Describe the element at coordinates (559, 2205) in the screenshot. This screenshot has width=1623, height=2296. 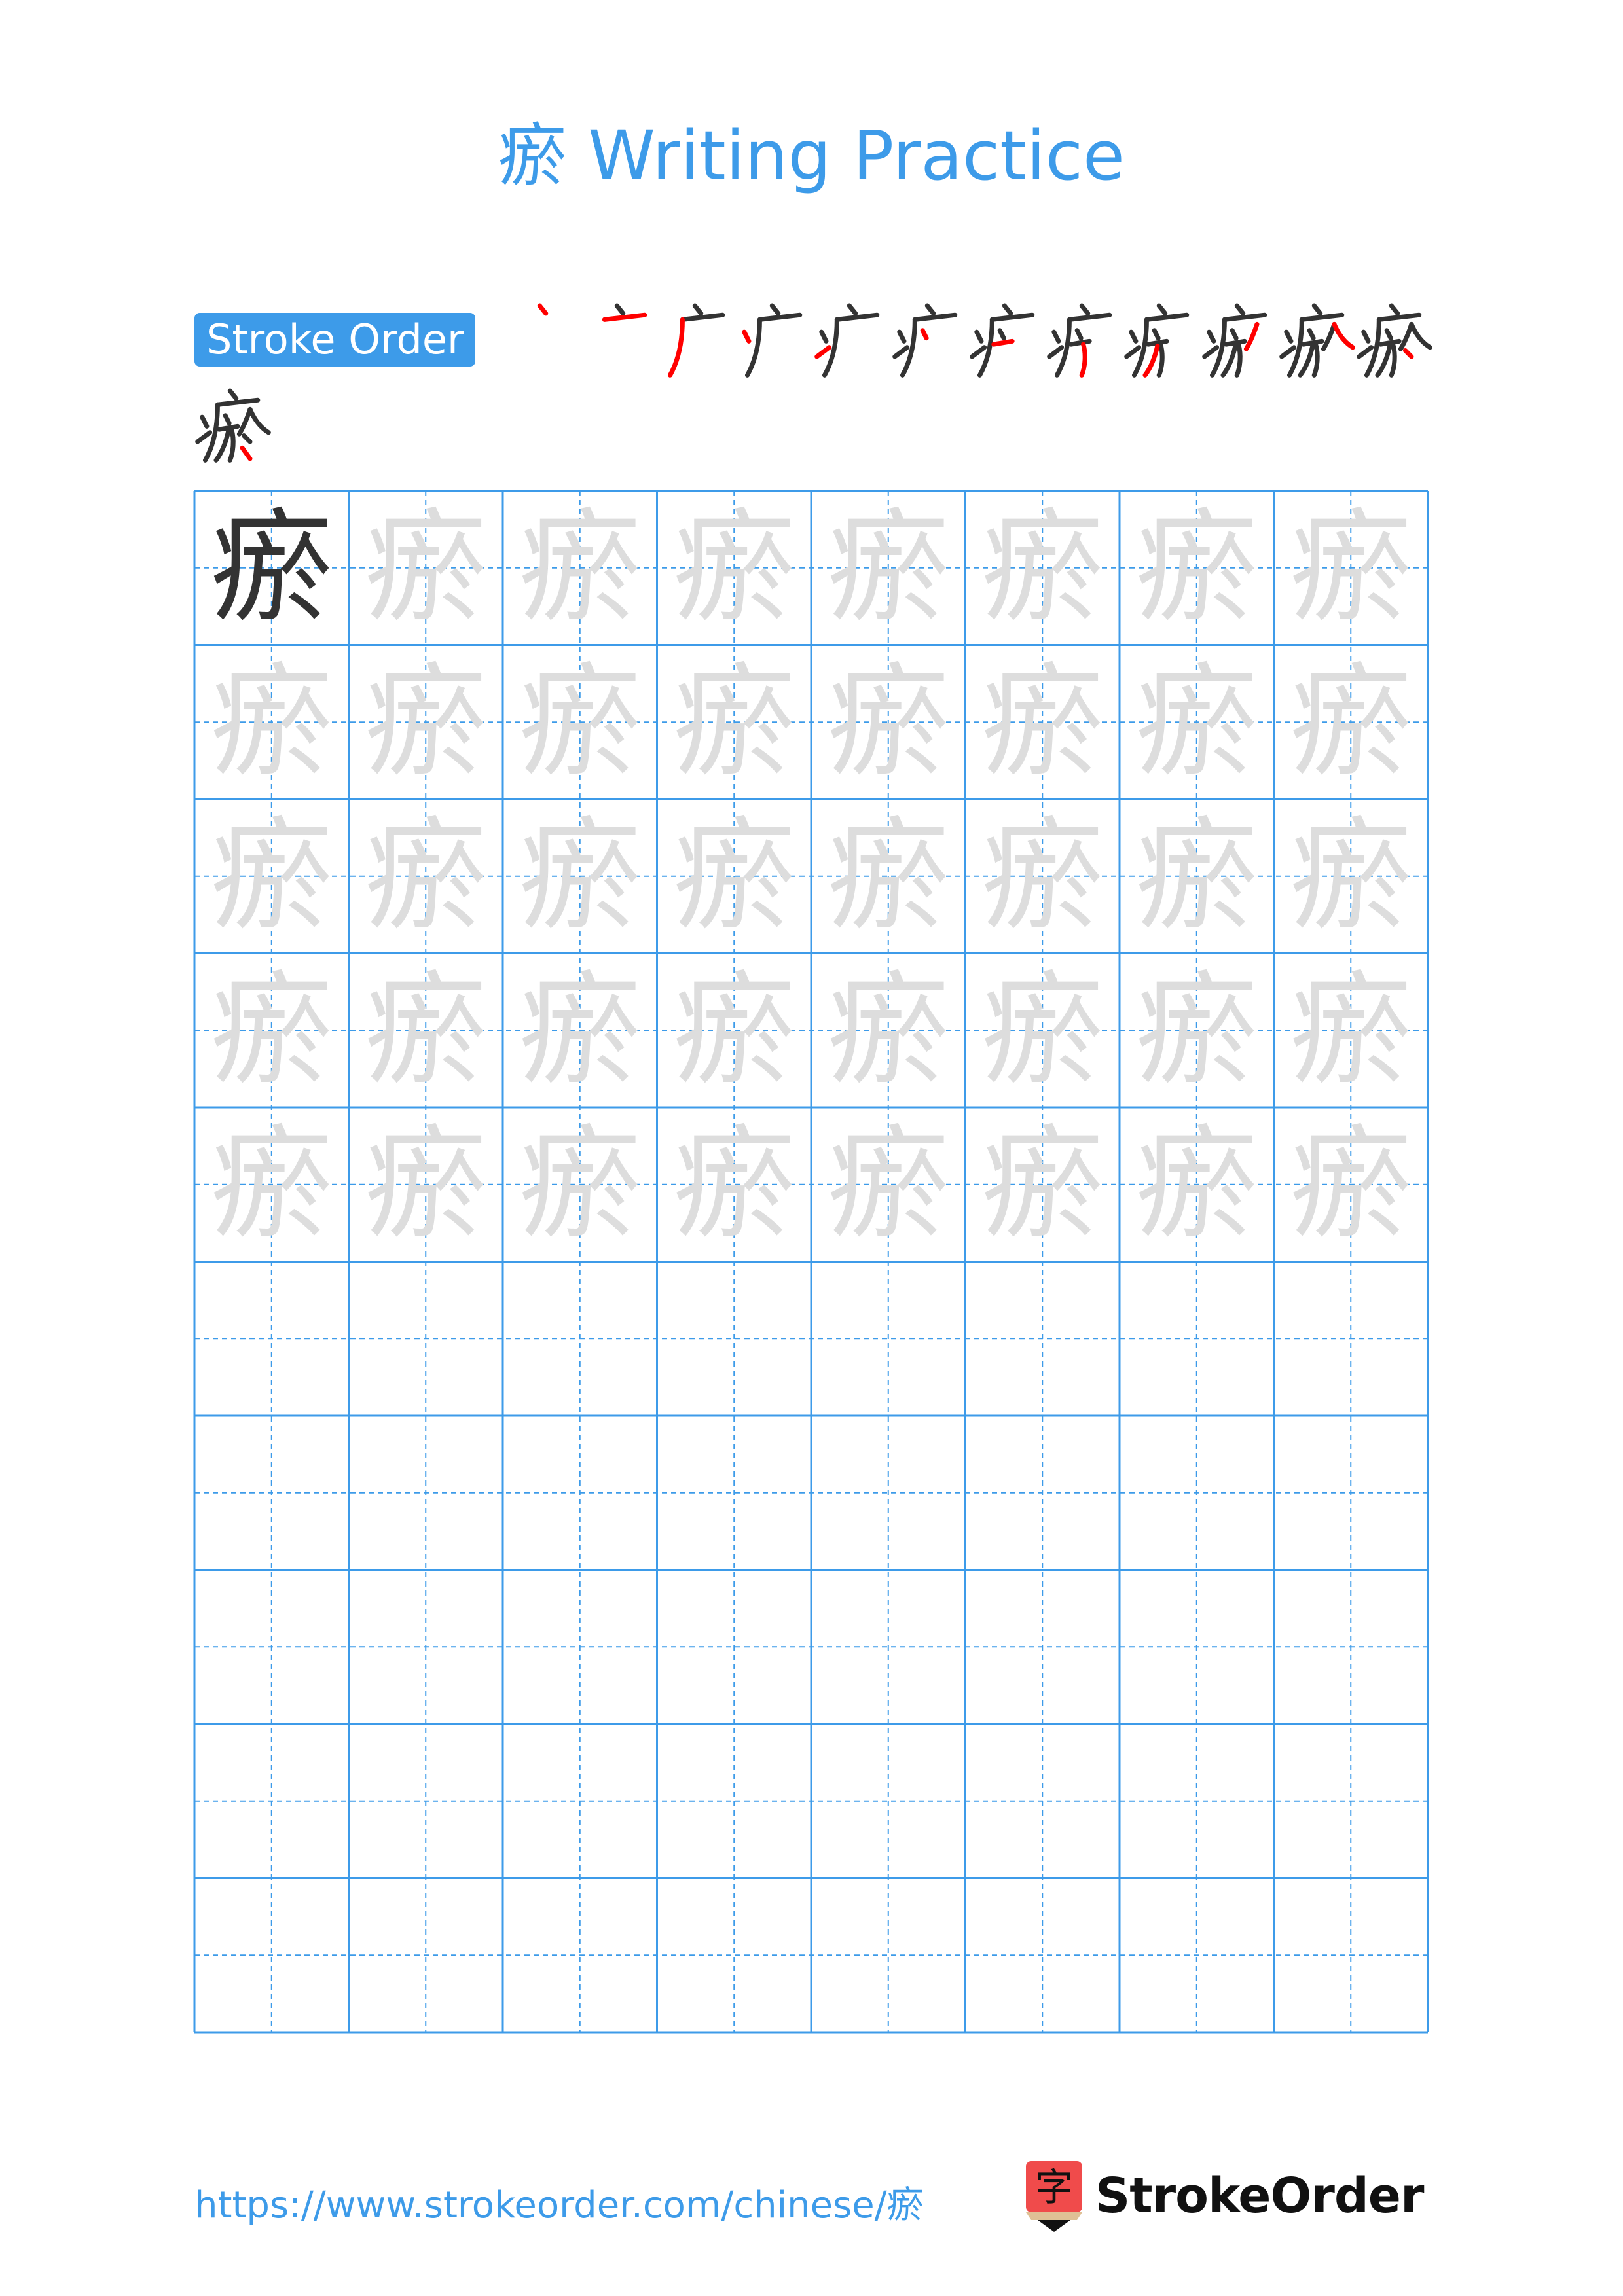
I see `footer-url-link: https://www.strokeorder.com/chinese/瘀` at that location.